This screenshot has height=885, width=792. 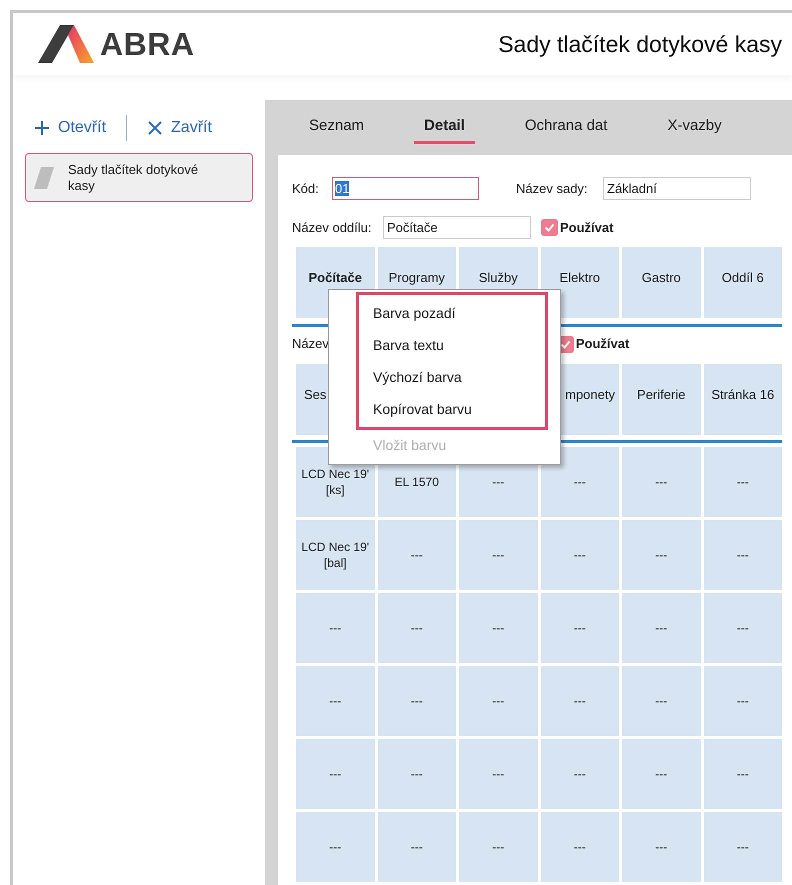 What do you see at coordinates (66, 44) in the screenshot?
I see `logo-icon` at bounding box center [66, 44].